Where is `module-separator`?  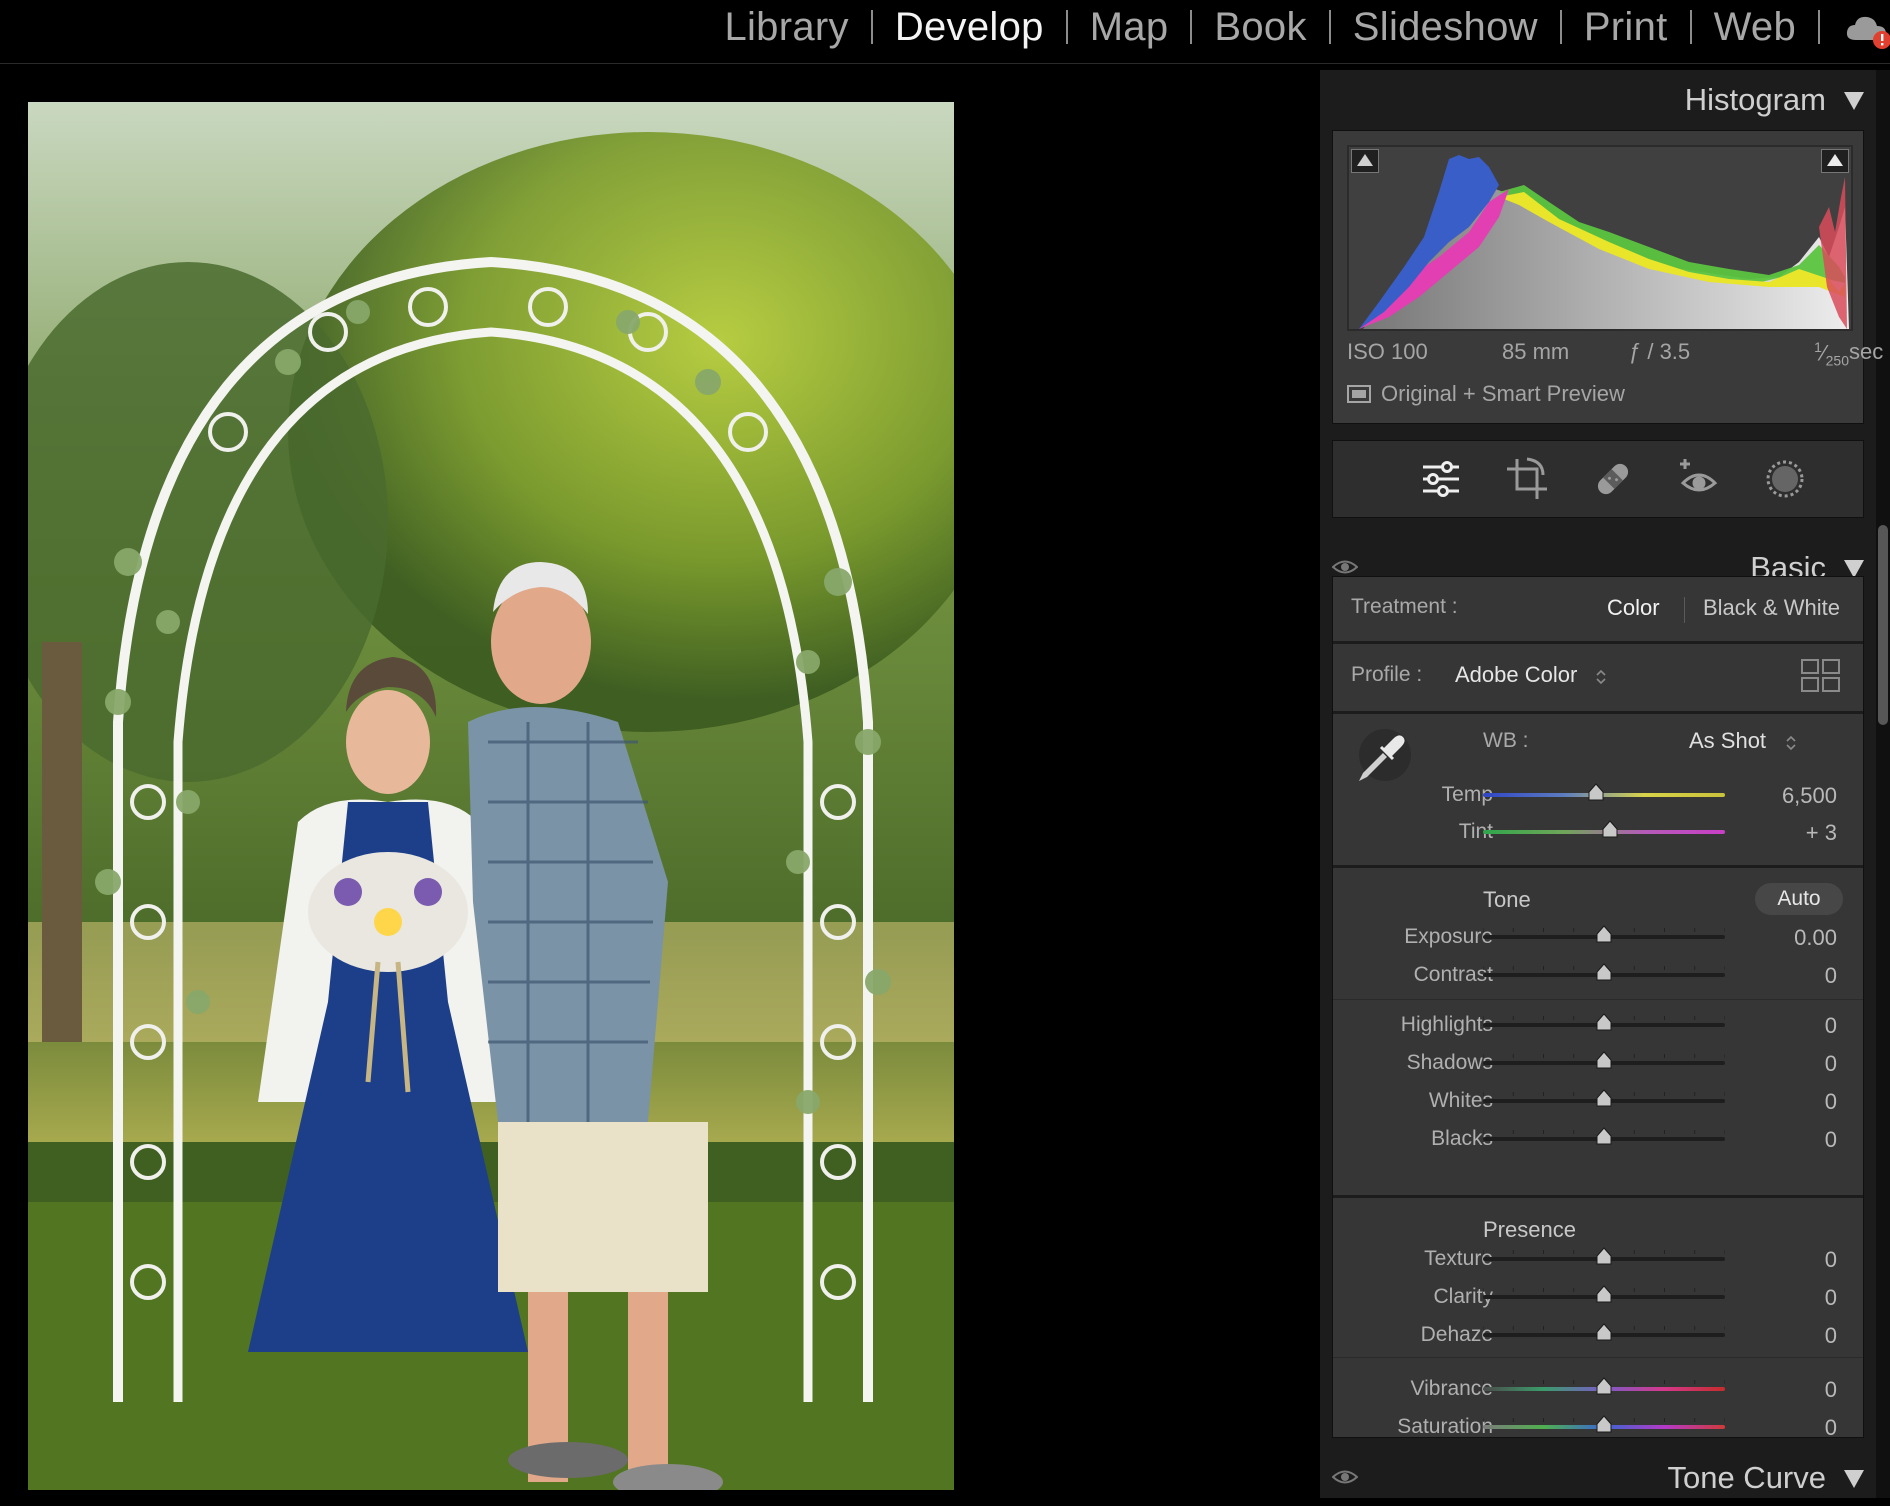
module-separator is located at coordinates (1819, 27).